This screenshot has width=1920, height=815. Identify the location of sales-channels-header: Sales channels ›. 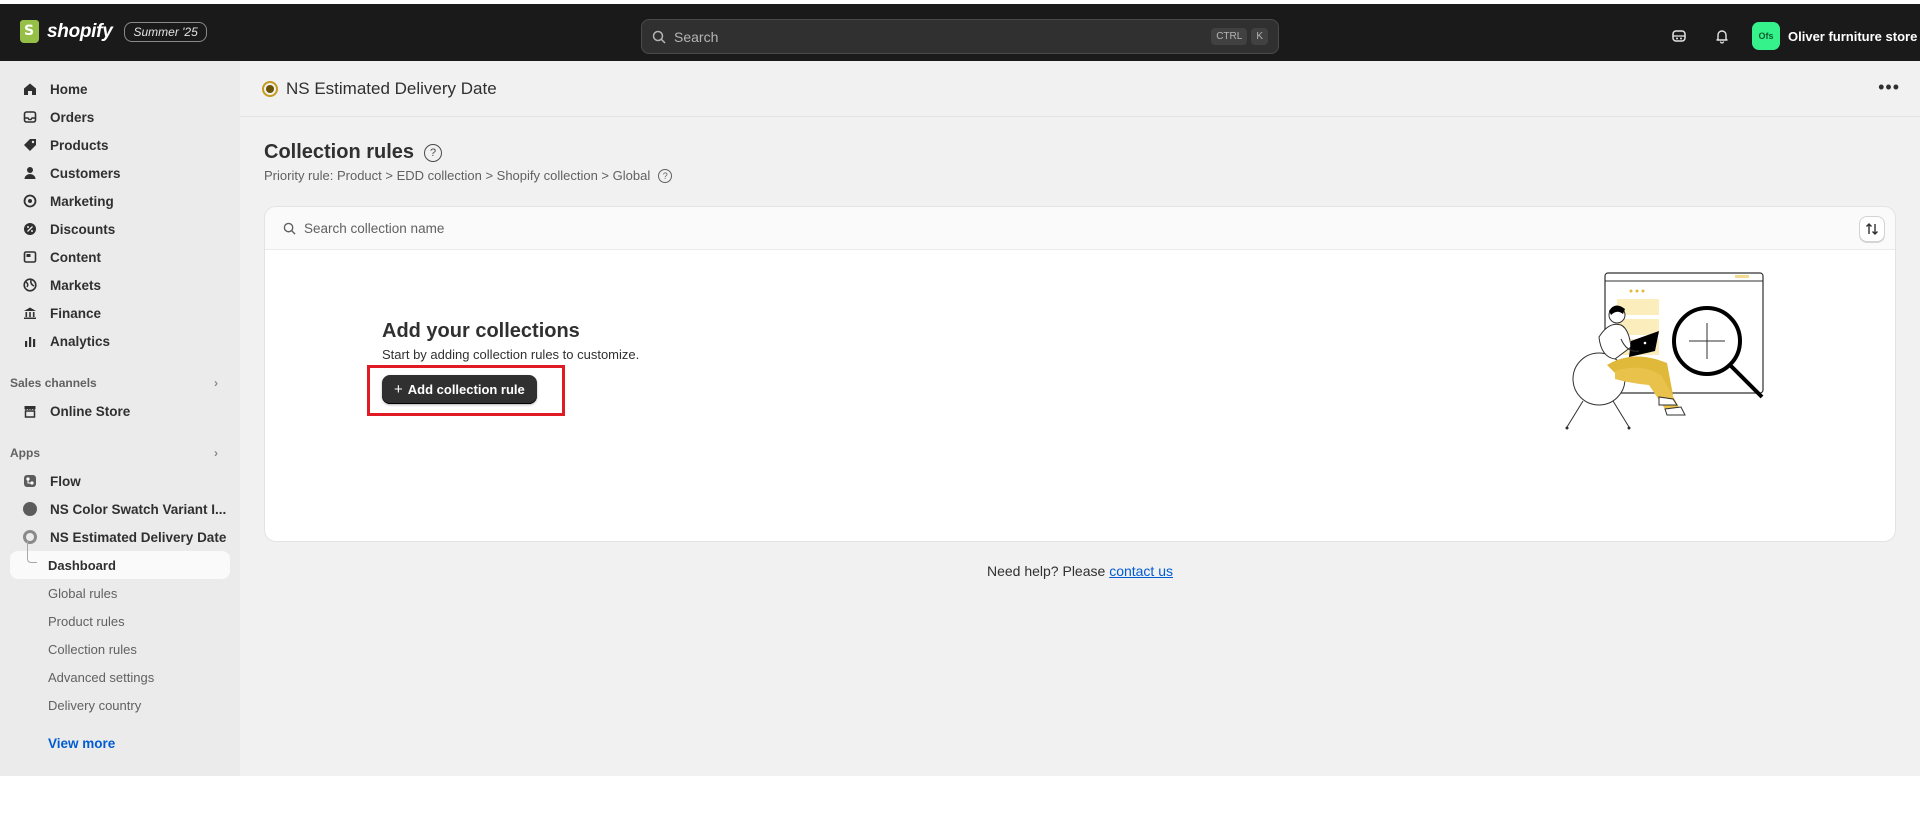
(120, 383).